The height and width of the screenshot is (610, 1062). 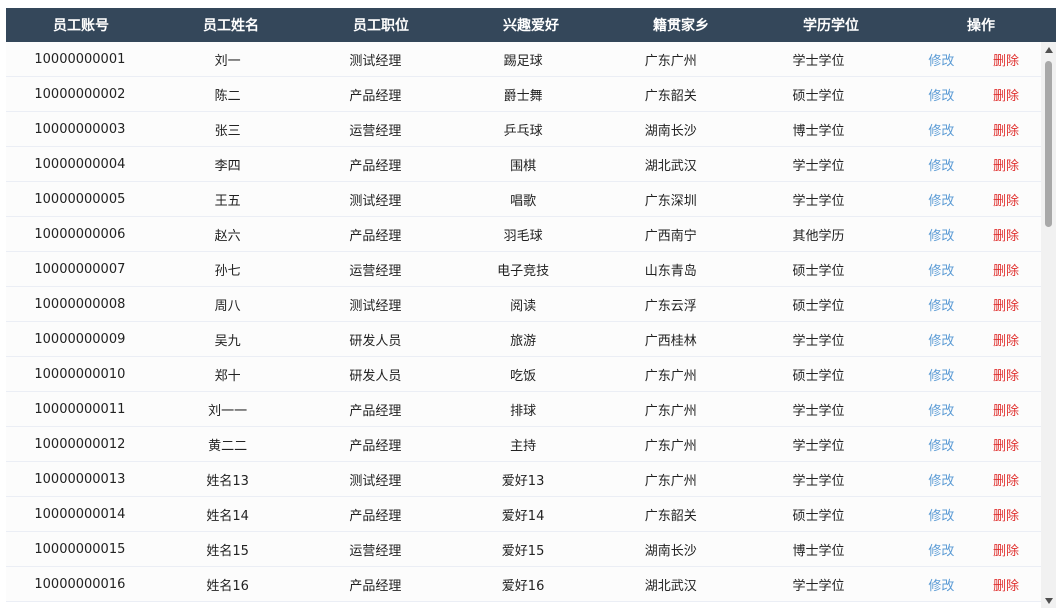 What do you see at coordinates (227, 96) in the screenshot?
I see `cell-name: 陈二` at bounding box center [227, 96].